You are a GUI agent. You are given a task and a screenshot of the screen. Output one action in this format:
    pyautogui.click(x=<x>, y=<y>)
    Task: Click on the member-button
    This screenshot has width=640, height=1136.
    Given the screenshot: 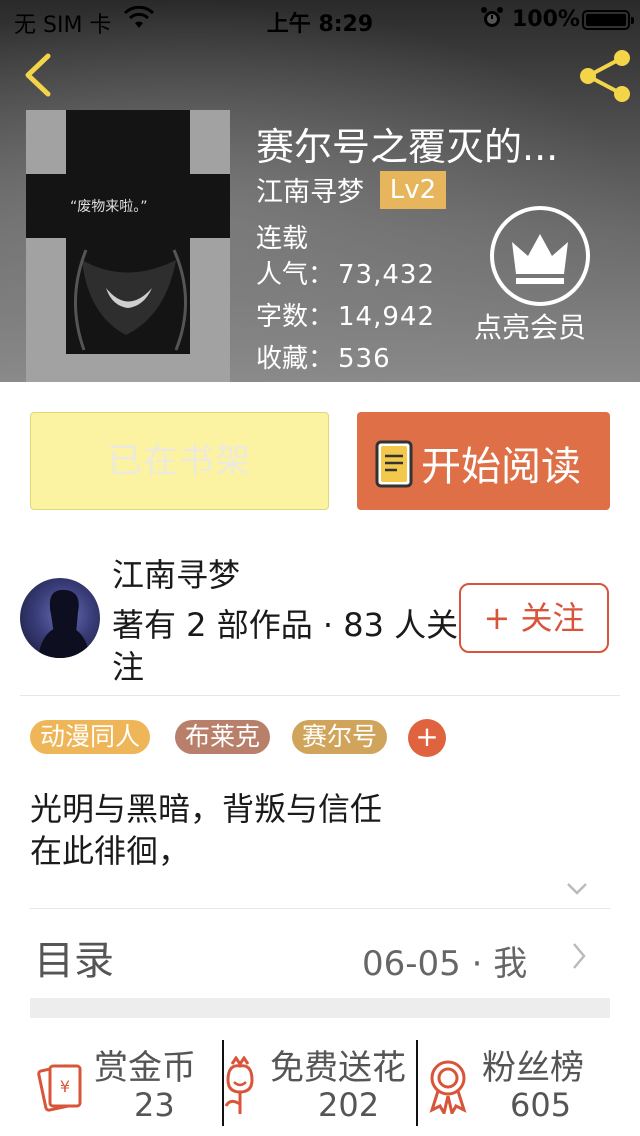 What is the action you would take?
    pyautogui.click(x=540, y=256)
    